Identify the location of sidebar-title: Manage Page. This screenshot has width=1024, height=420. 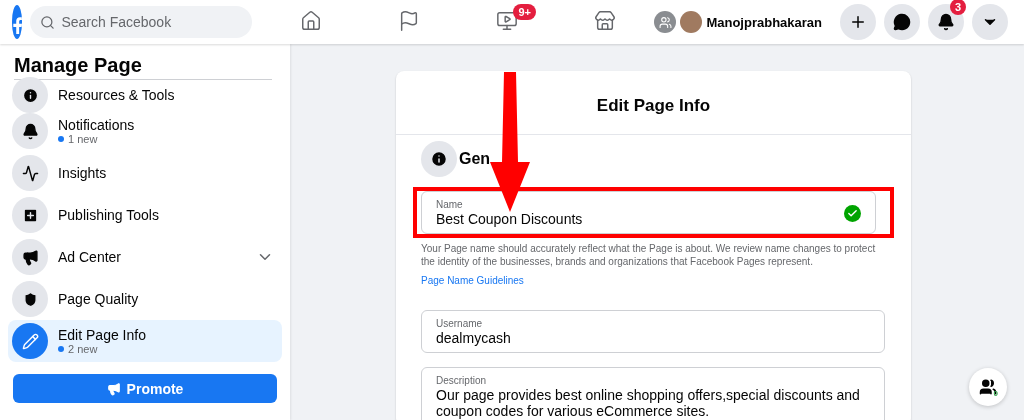
(78, 65).